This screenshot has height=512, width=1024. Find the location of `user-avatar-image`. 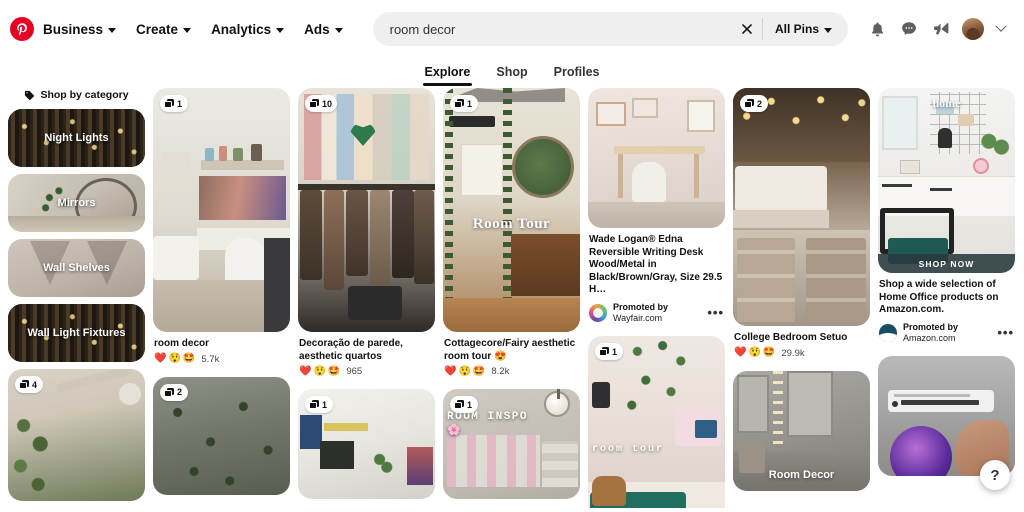

user-avatar-image is located at coordinates (973, 29).